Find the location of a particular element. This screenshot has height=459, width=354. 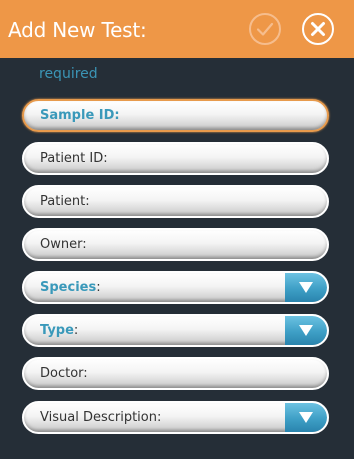

patient-id-label: Patient ID: is located at coordinates (74, 158).